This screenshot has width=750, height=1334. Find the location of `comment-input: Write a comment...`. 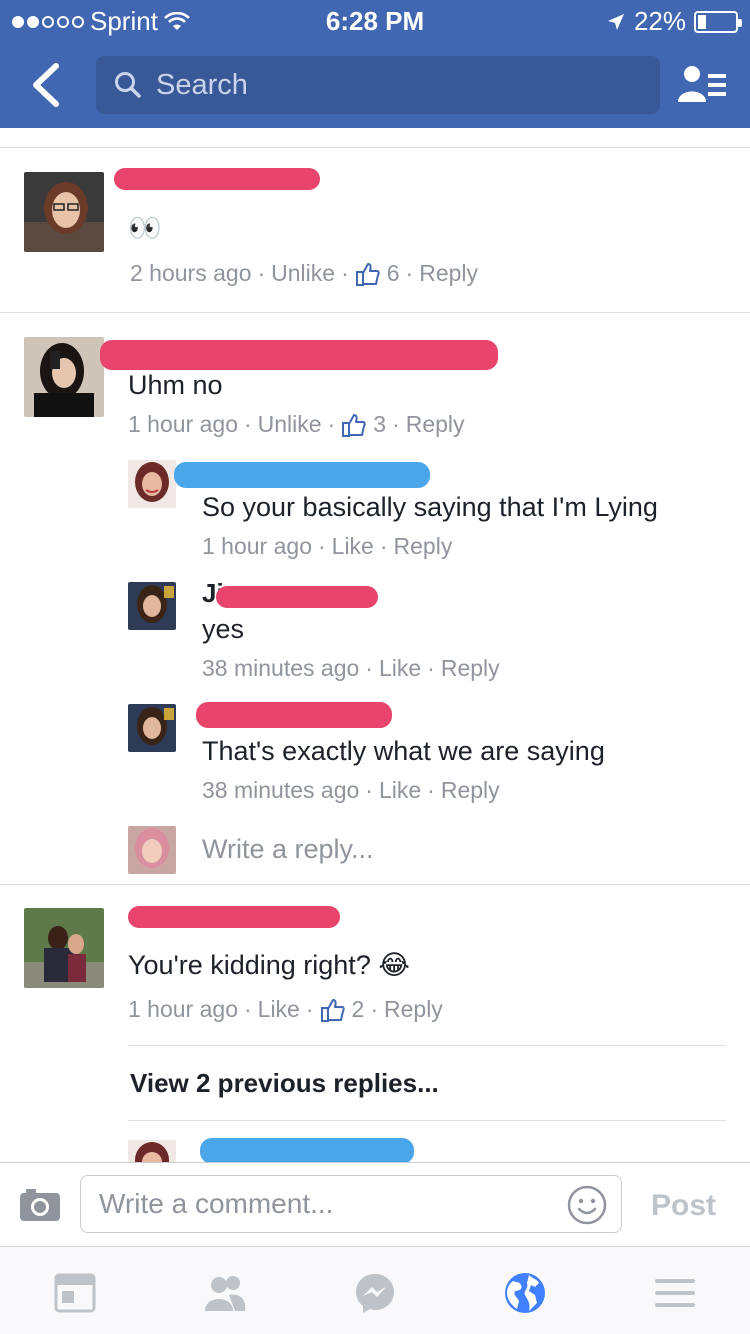

comment-input: Write a comment... is located at coordinates (351, 1204).